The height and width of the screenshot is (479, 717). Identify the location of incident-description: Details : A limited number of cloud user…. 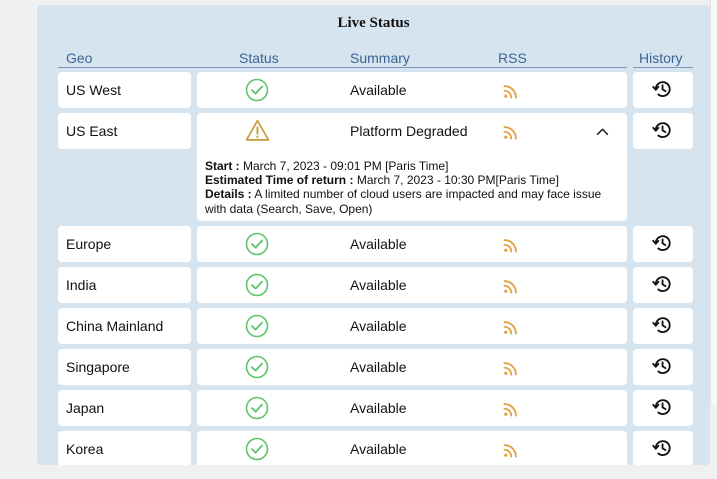
(411, 201).